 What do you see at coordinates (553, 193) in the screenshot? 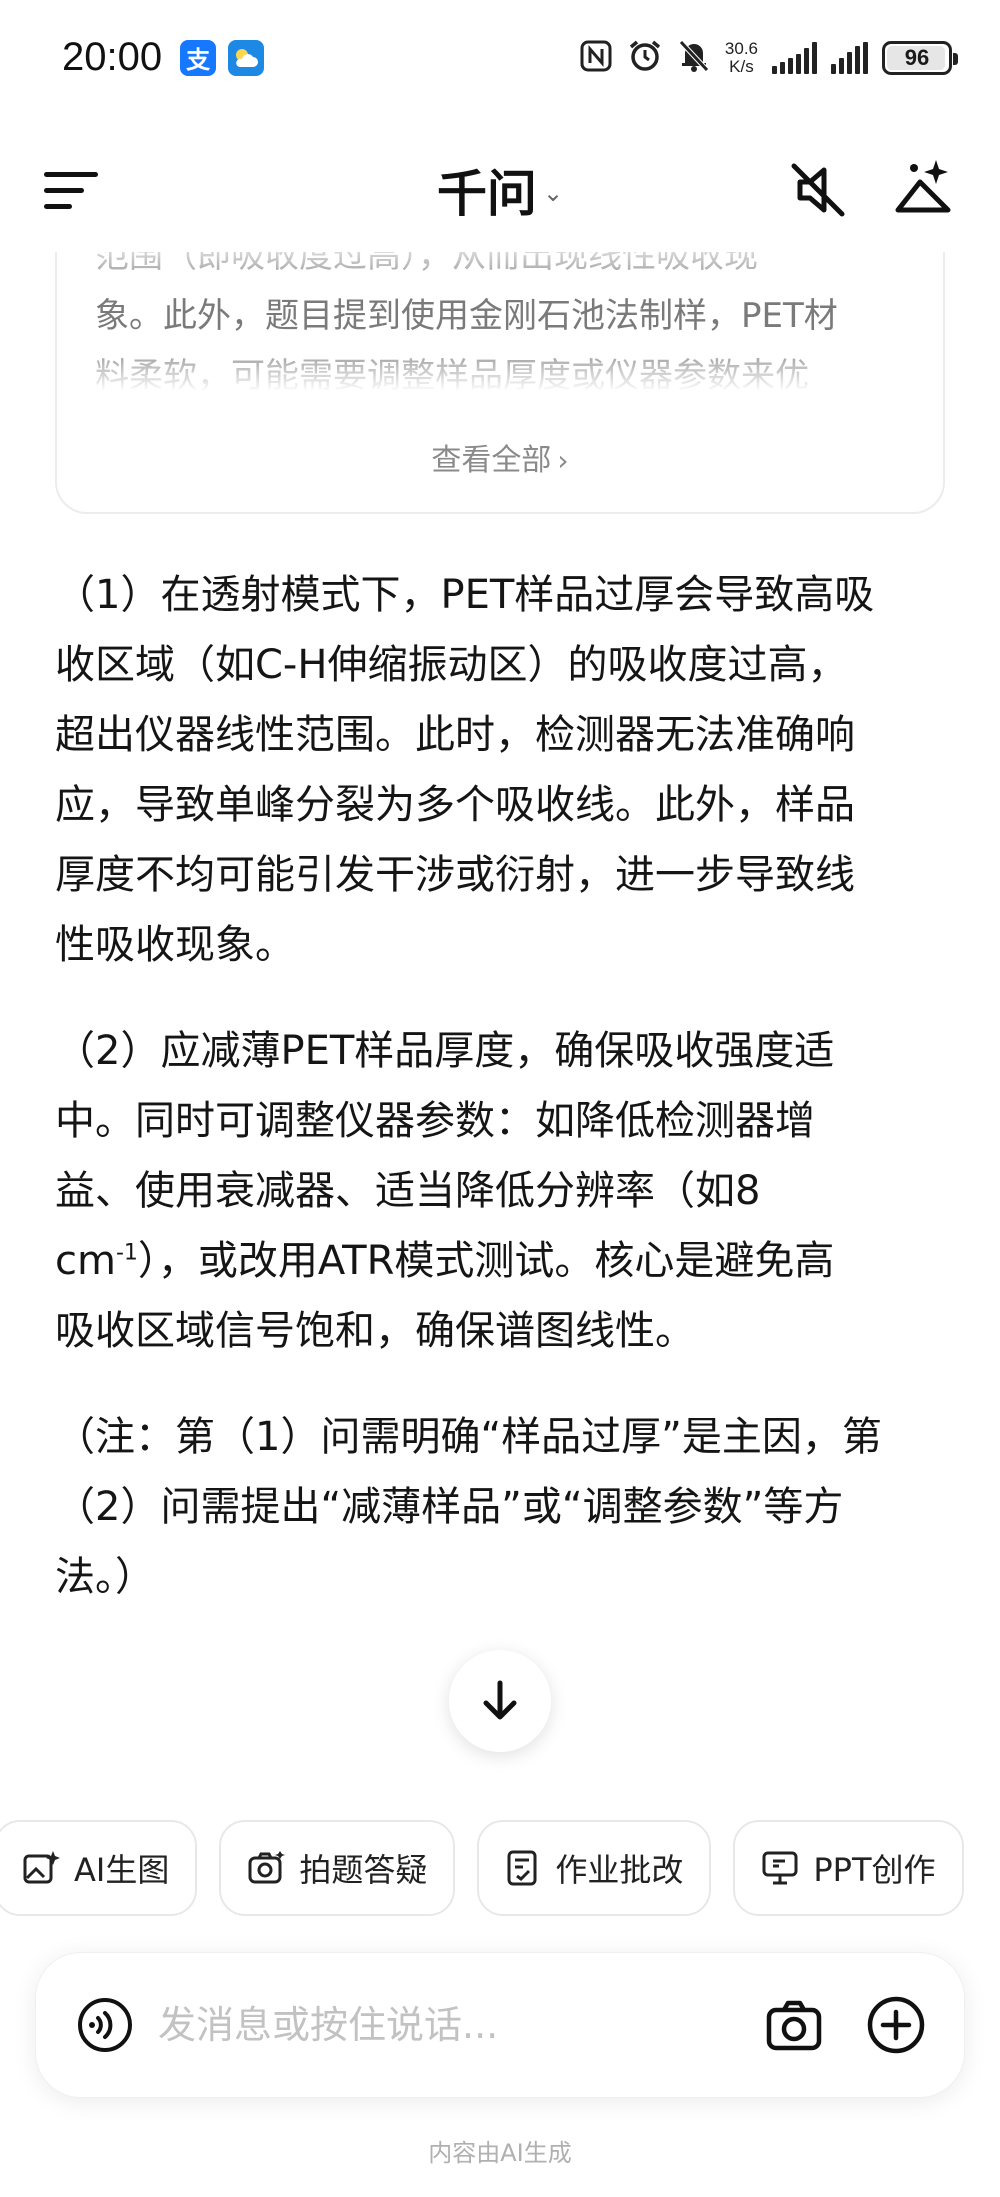
I see `chevron-down-icon: ⌄` at bounding box center [553, 193].